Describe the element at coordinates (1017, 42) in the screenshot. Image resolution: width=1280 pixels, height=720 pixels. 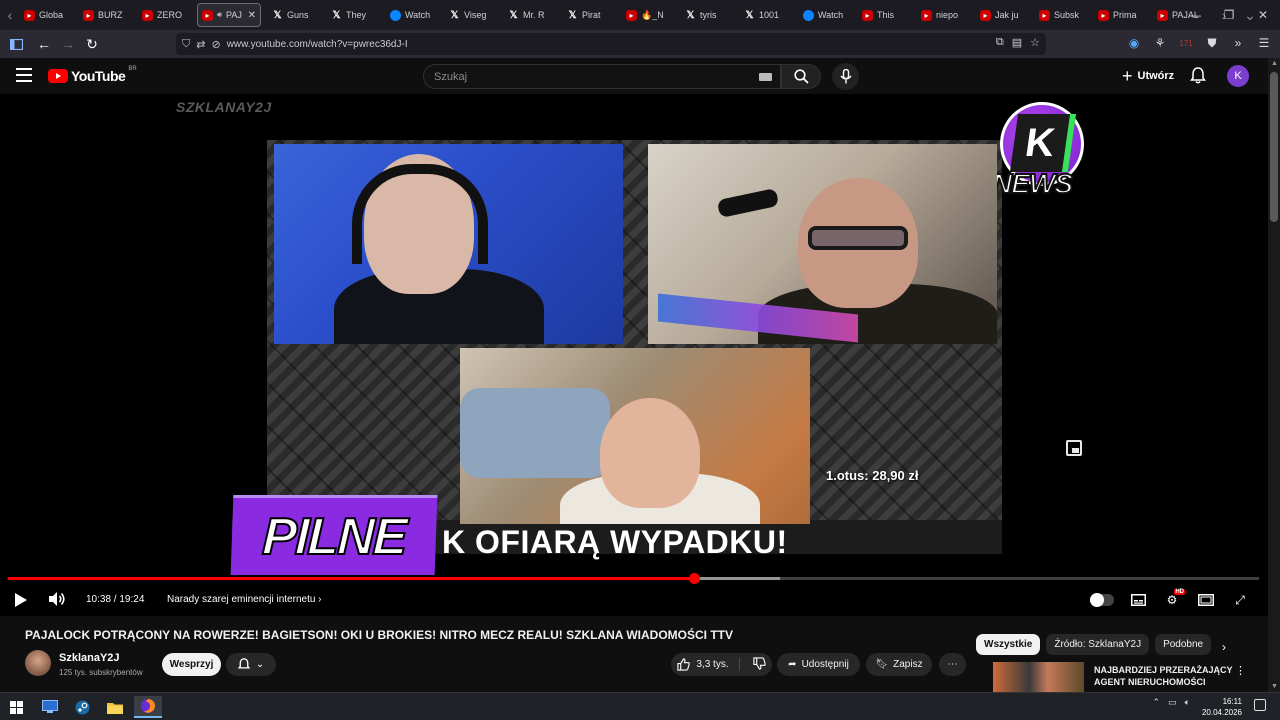
I see `reader-view-icon: ▤` at that location.